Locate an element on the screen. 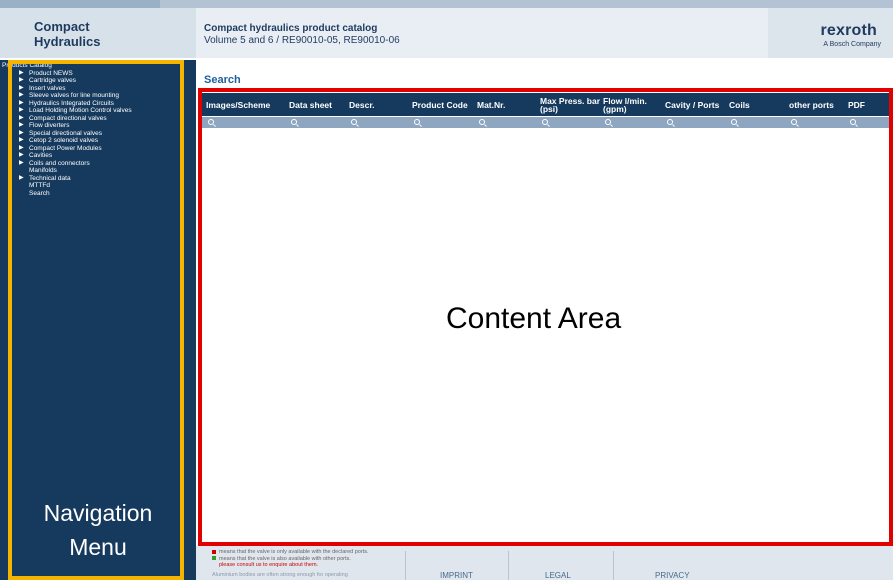 The height and width of the screenshot is (580, 893). brand-area: Compact Hydraulics is located at coordinates (98, 33).